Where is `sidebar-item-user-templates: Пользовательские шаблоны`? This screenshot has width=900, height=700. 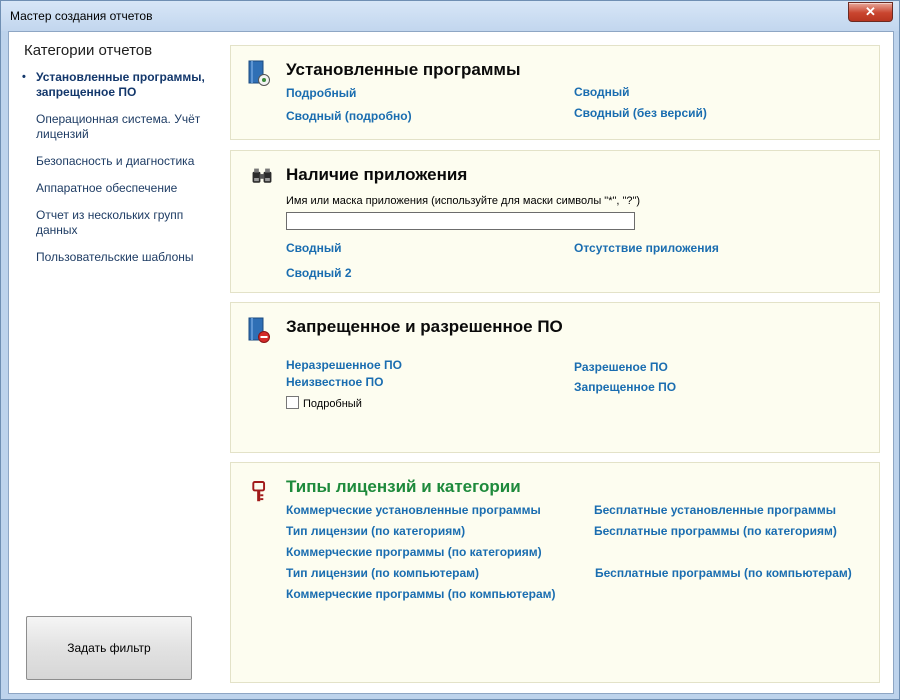 sidebar-item-user-templates: Пользовательские шаблоны is located at coordinates (107, 257).